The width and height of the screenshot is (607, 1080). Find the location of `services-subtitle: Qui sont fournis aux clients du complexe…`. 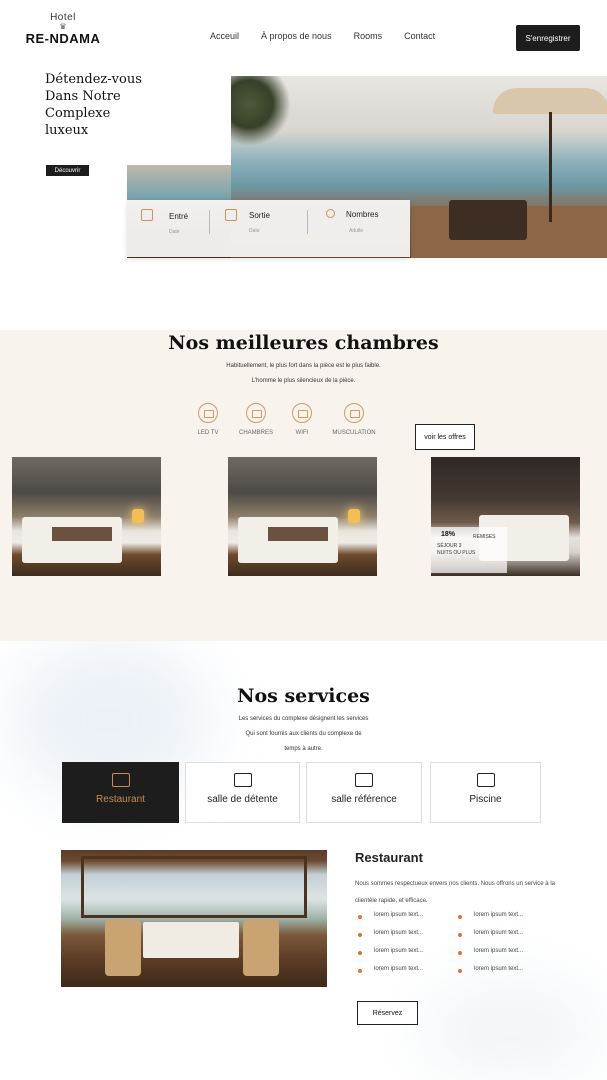

services-subtitle: Qui sont fournis aux clients du complexe… is located at coordinates (303, 734).